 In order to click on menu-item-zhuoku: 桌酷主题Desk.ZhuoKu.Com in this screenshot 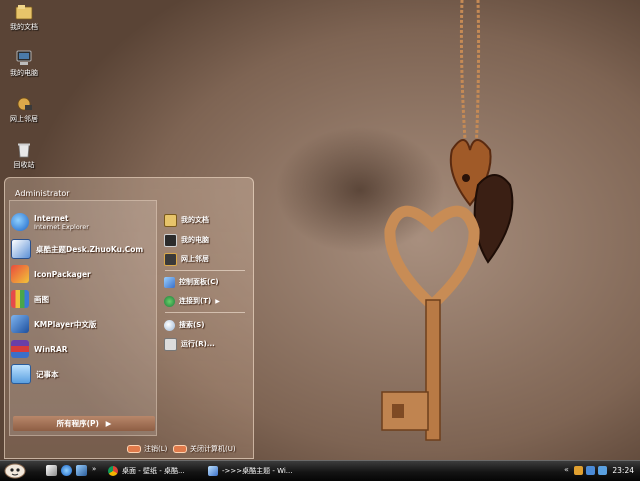, I will do `click(77, 249)`.